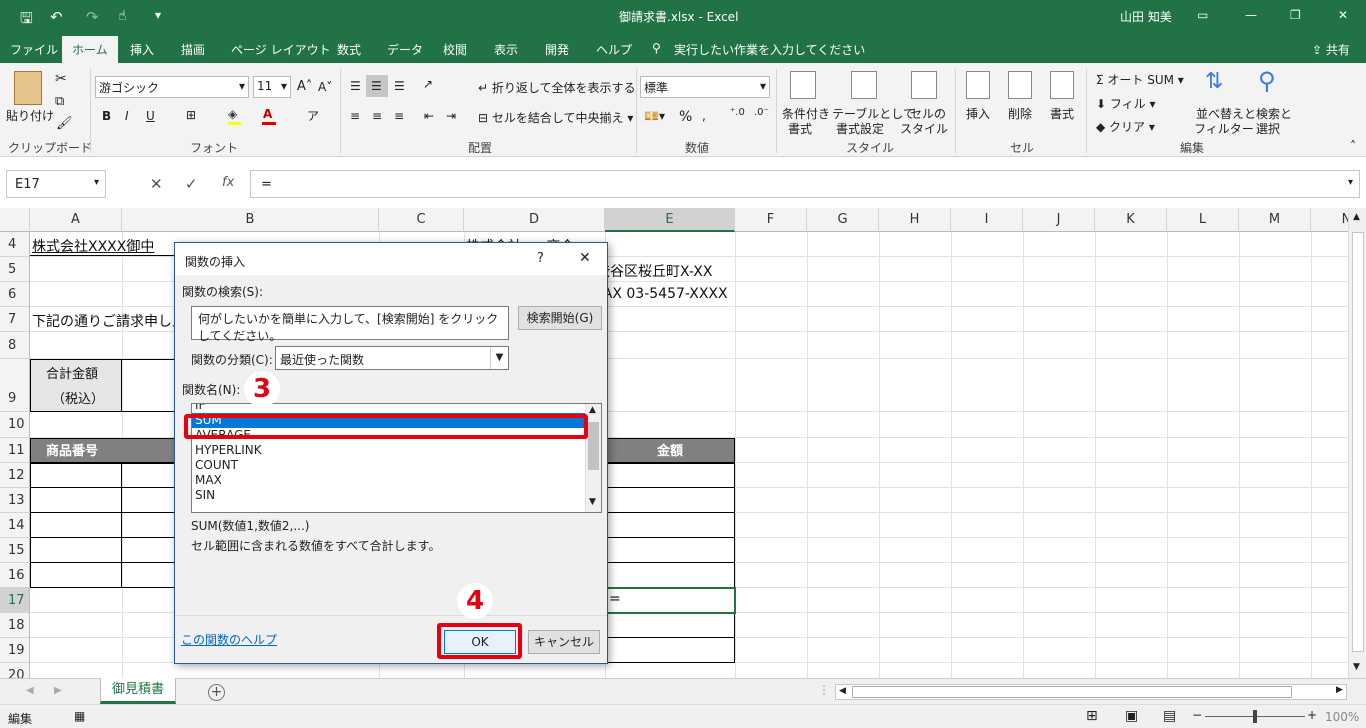 Image resolution: width=1366 pixels, height=728 pixels. What do you see at coordinates (350, 324) in the screenshot?
I see `function-search-input: 何がしたいかを簡単に入力して、[検索開始] をクリックしてください。` at bounding box center [350, 324].